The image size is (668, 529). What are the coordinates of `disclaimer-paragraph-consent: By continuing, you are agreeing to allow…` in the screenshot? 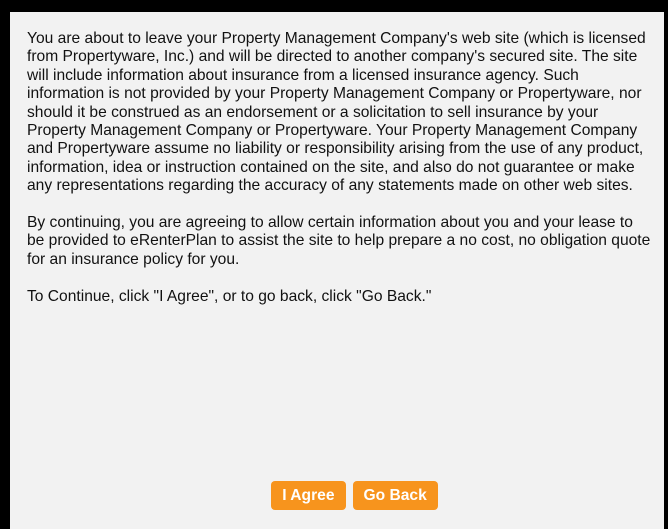 It's located at (339, 241).